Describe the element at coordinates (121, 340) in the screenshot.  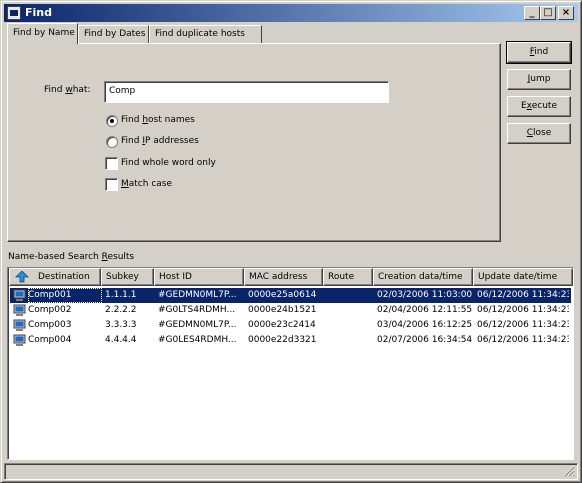
I see `cell-subkey: 4.4.4.4` at that location.